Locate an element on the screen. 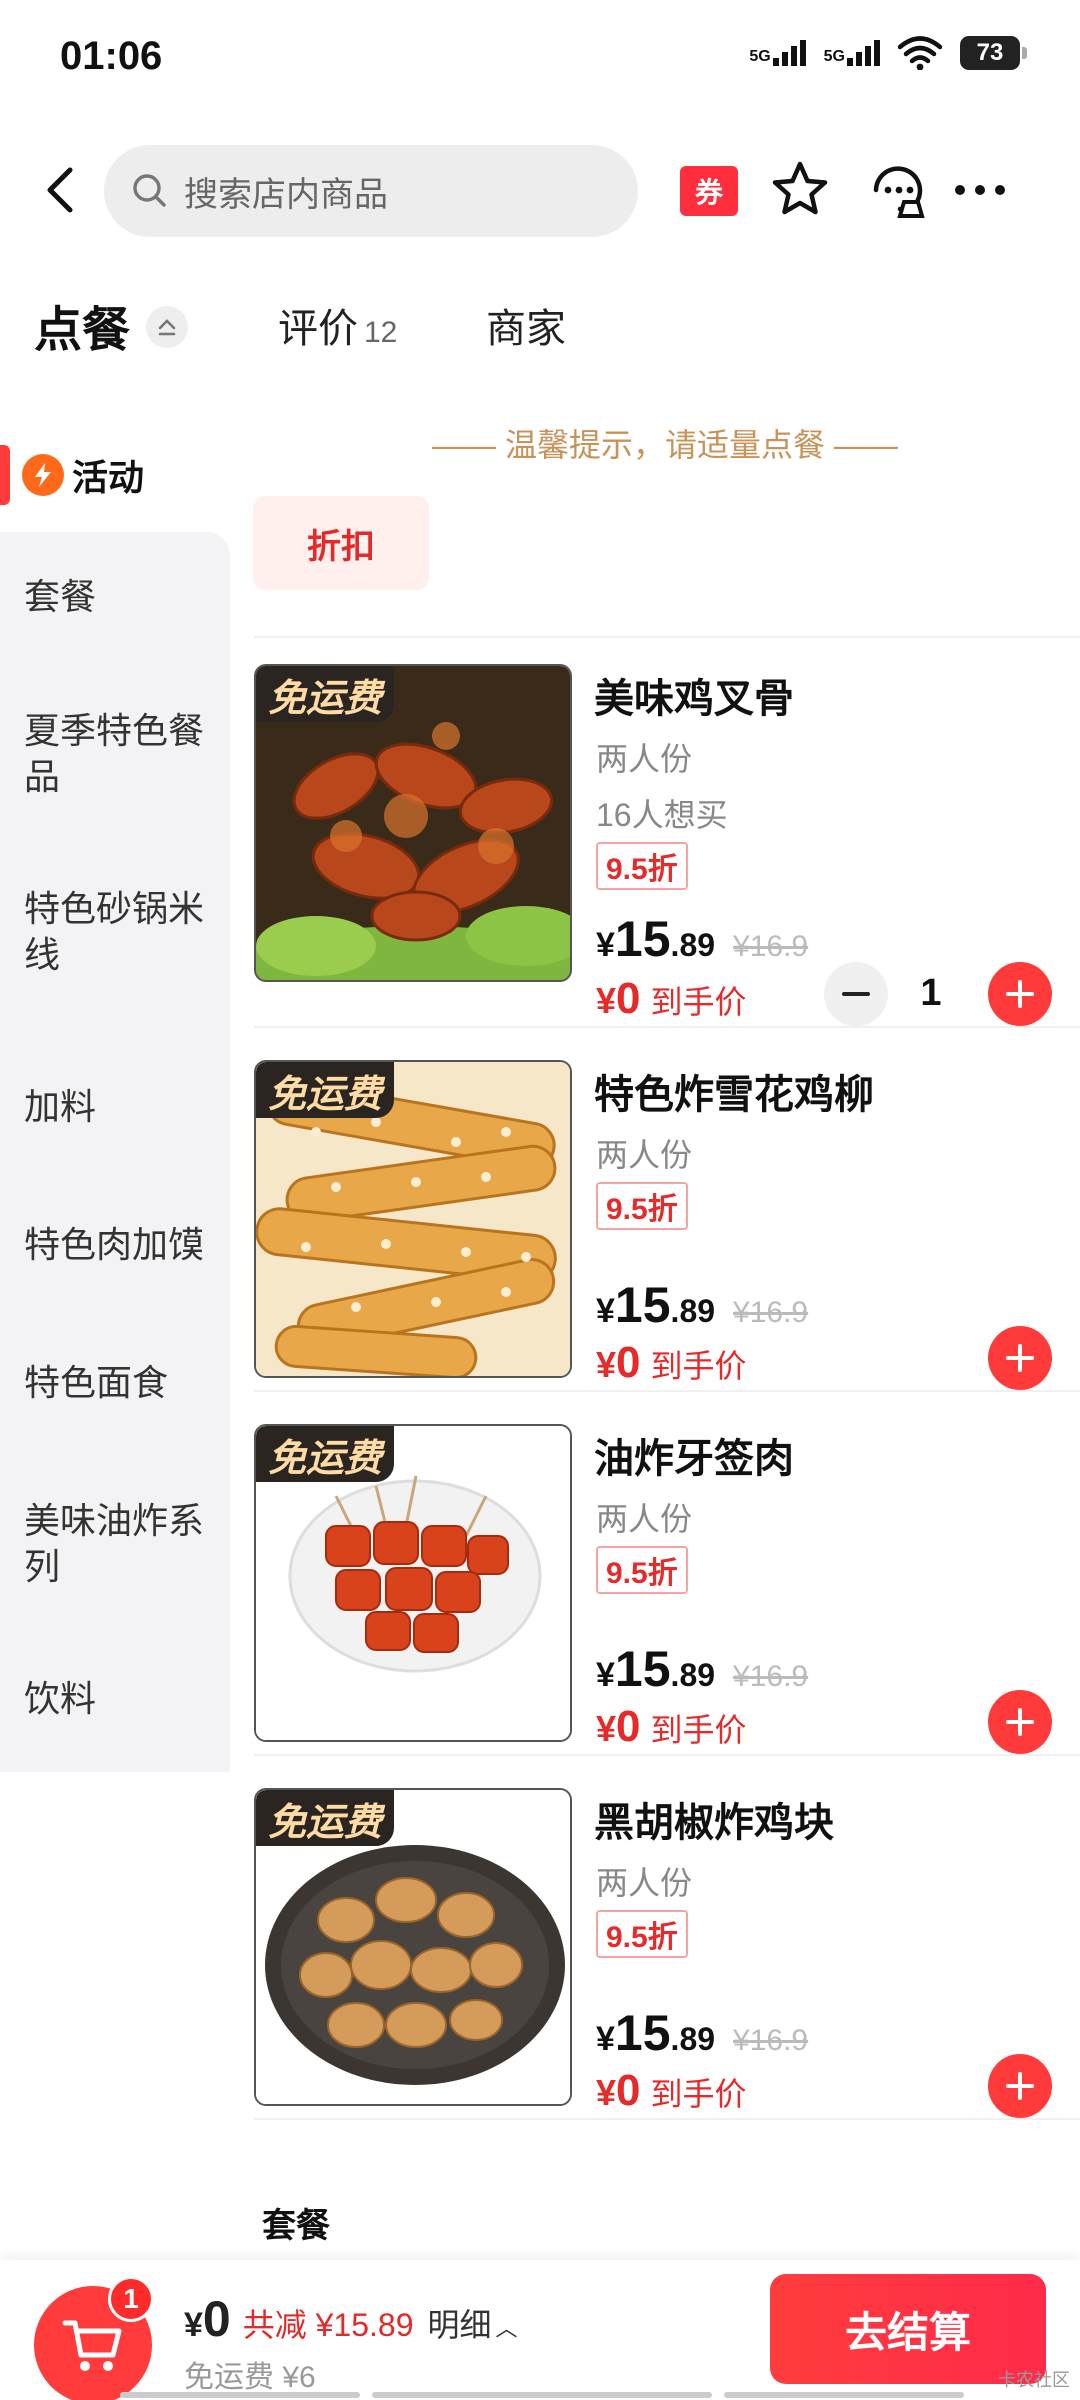 The height and width of the screenshot is (2400, 1080). cart-bar: 1 ¥0 共减 ¥15.89 明细 ︿ 免运费 ¥6 去结算 卡农社区 is located at coordinates (540, 2330).